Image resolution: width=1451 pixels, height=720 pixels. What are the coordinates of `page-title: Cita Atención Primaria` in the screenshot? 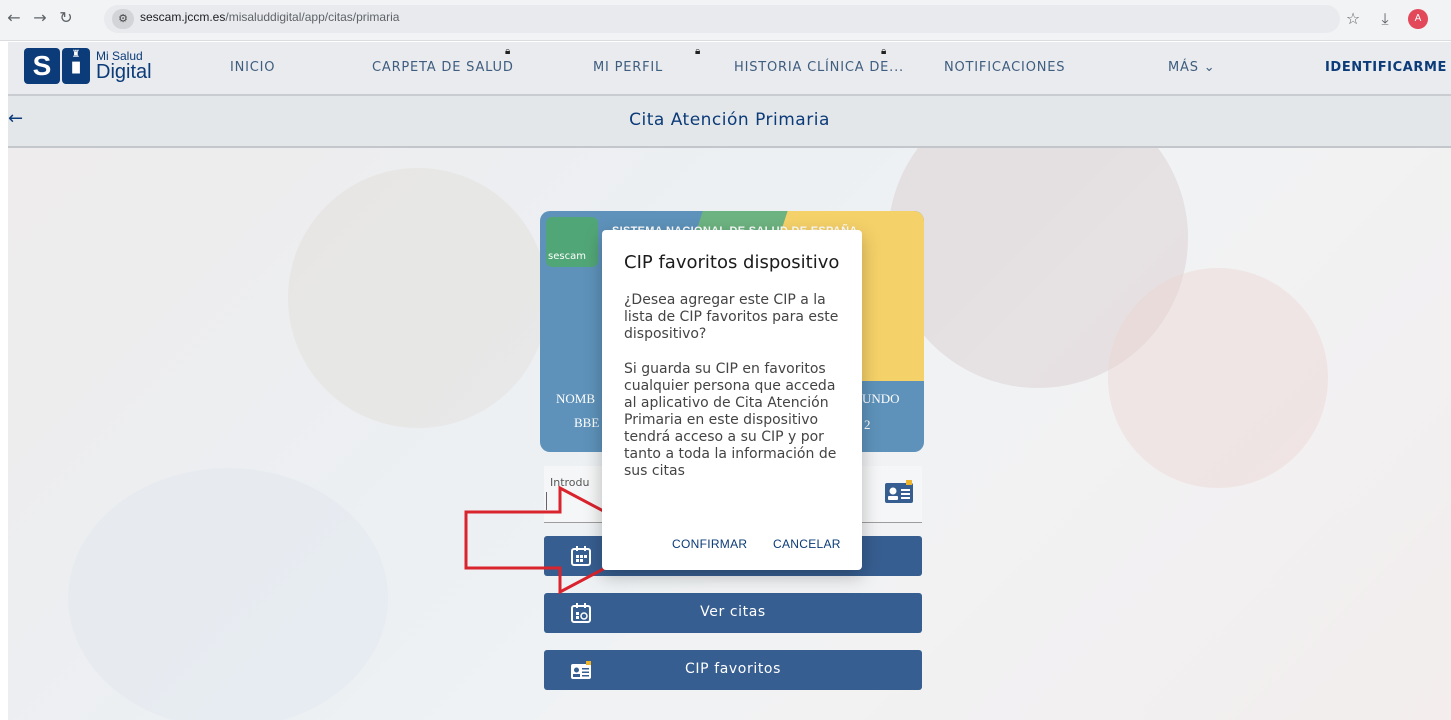 It's located at (729, 120).